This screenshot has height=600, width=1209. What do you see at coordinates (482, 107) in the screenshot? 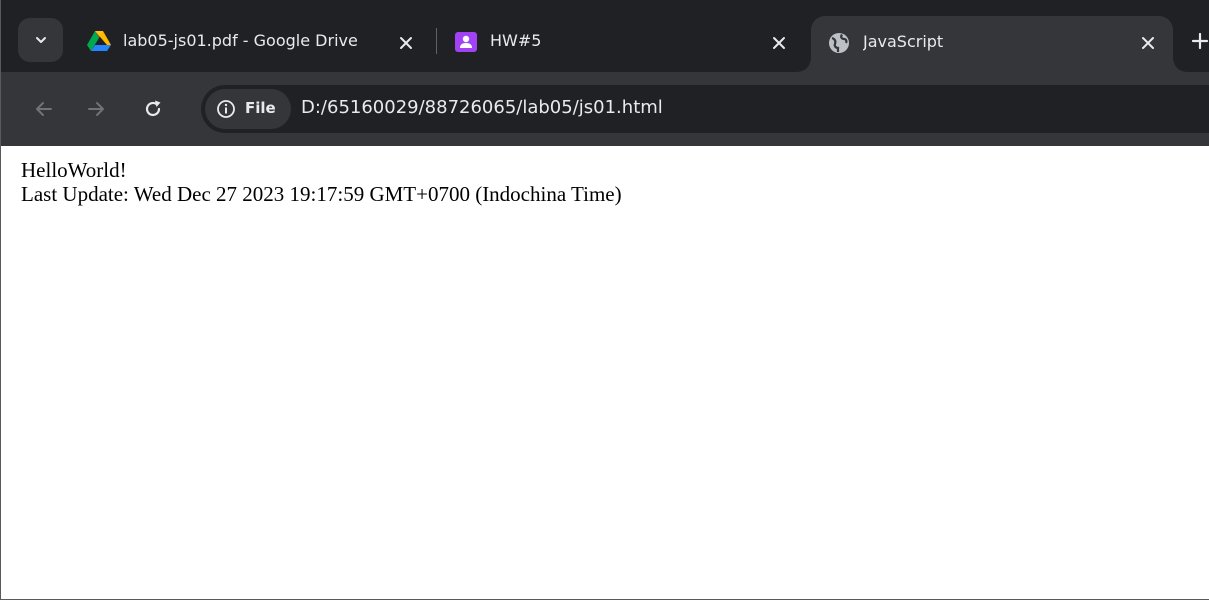
I see `url-text: D:/65160029/88726065/lab05/js01.html` at bounding box center [482, 107].